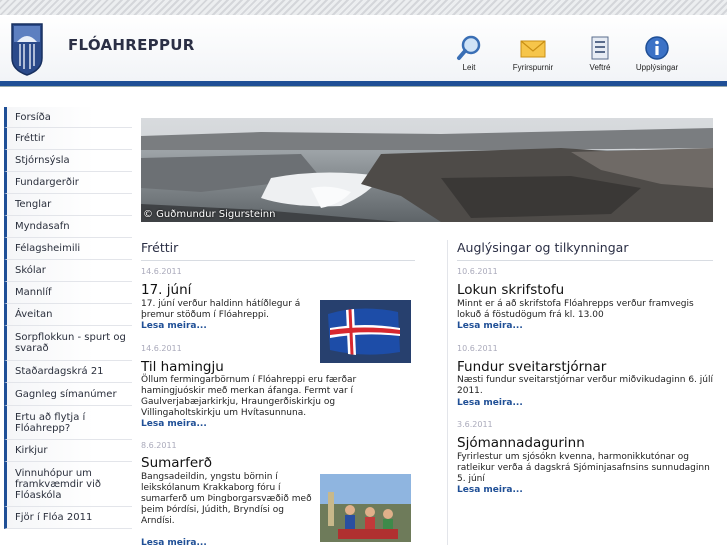 The image size is (727, 548). Describe the element at coordinates (600, 67) in the screenshot. I see `toolbar-sitemap-label: Veftré` at that location.